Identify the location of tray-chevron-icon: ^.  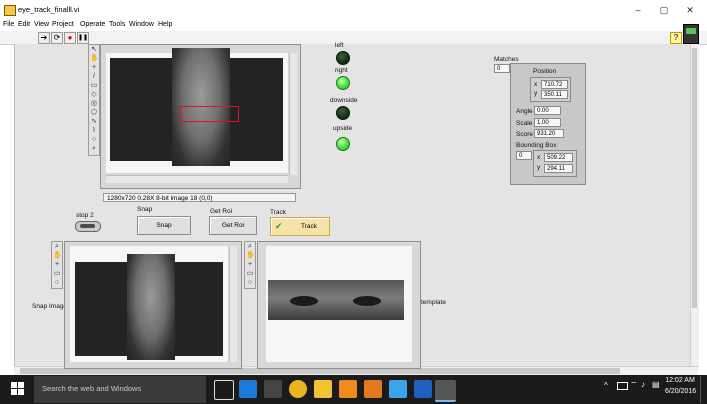
(606, 385).